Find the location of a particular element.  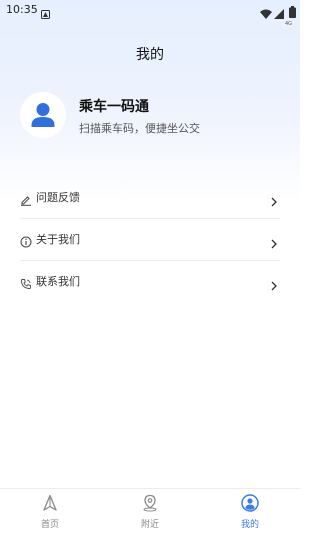

info-icon is located at coordinates (26, 240).